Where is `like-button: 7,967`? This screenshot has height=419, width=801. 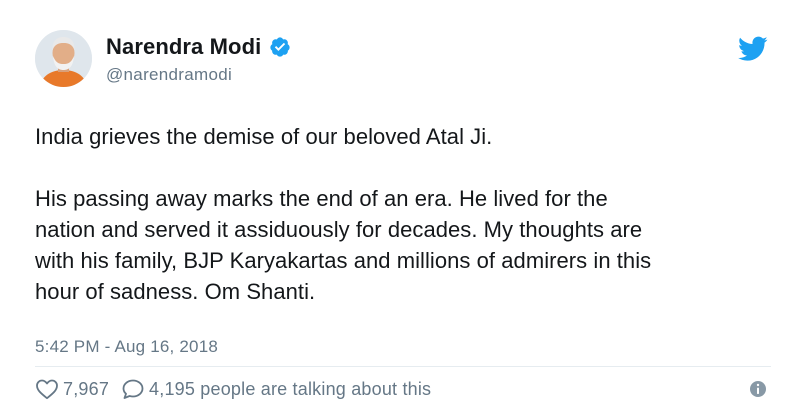
like-button: 7,967 is located at coordinates (72, 389).